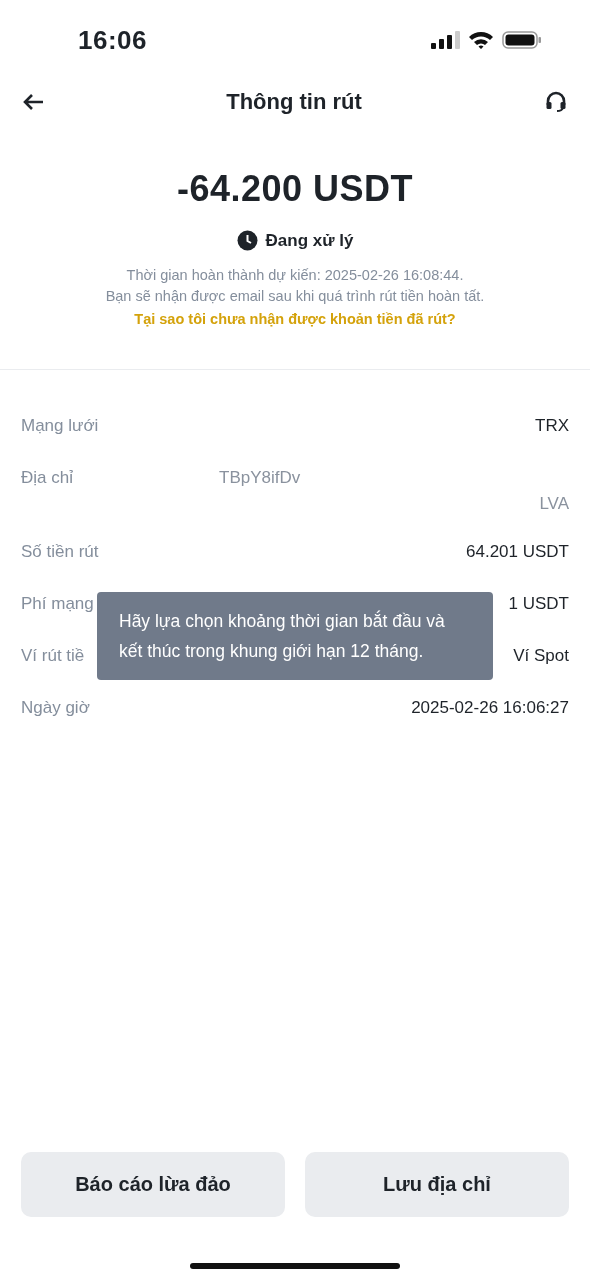 This screenshot has height=1280, width=590. Describe the element at coordinates (57, 604) in the screenshot. I see `detail-label: Phí mạng` at that location.